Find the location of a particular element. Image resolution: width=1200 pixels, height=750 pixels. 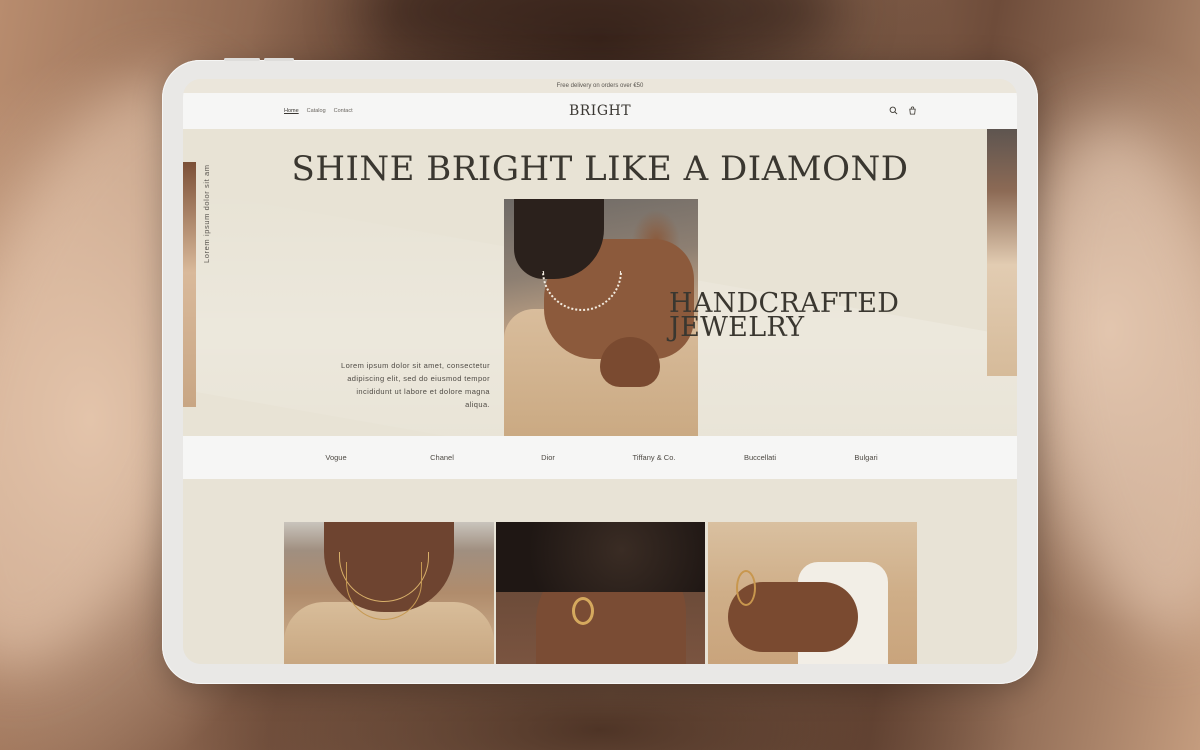

brand-bulgari: Bulgari is located at coordinates (865, 457).